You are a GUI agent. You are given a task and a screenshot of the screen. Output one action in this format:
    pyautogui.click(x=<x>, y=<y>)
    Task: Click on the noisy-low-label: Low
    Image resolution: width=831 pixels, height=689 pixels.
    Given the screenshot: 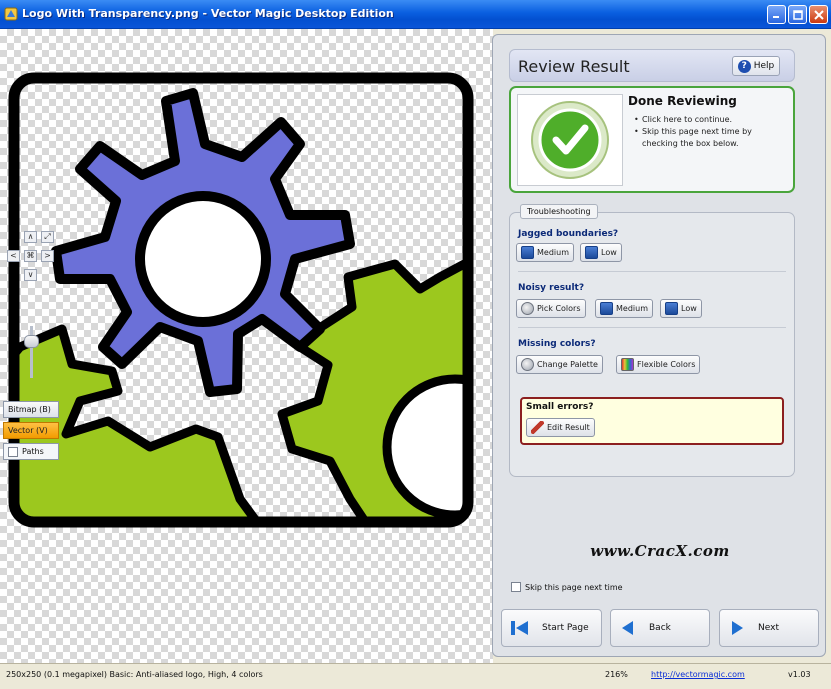 What is the action you would take?
    pyautogui.click(x=689, y=308)
    